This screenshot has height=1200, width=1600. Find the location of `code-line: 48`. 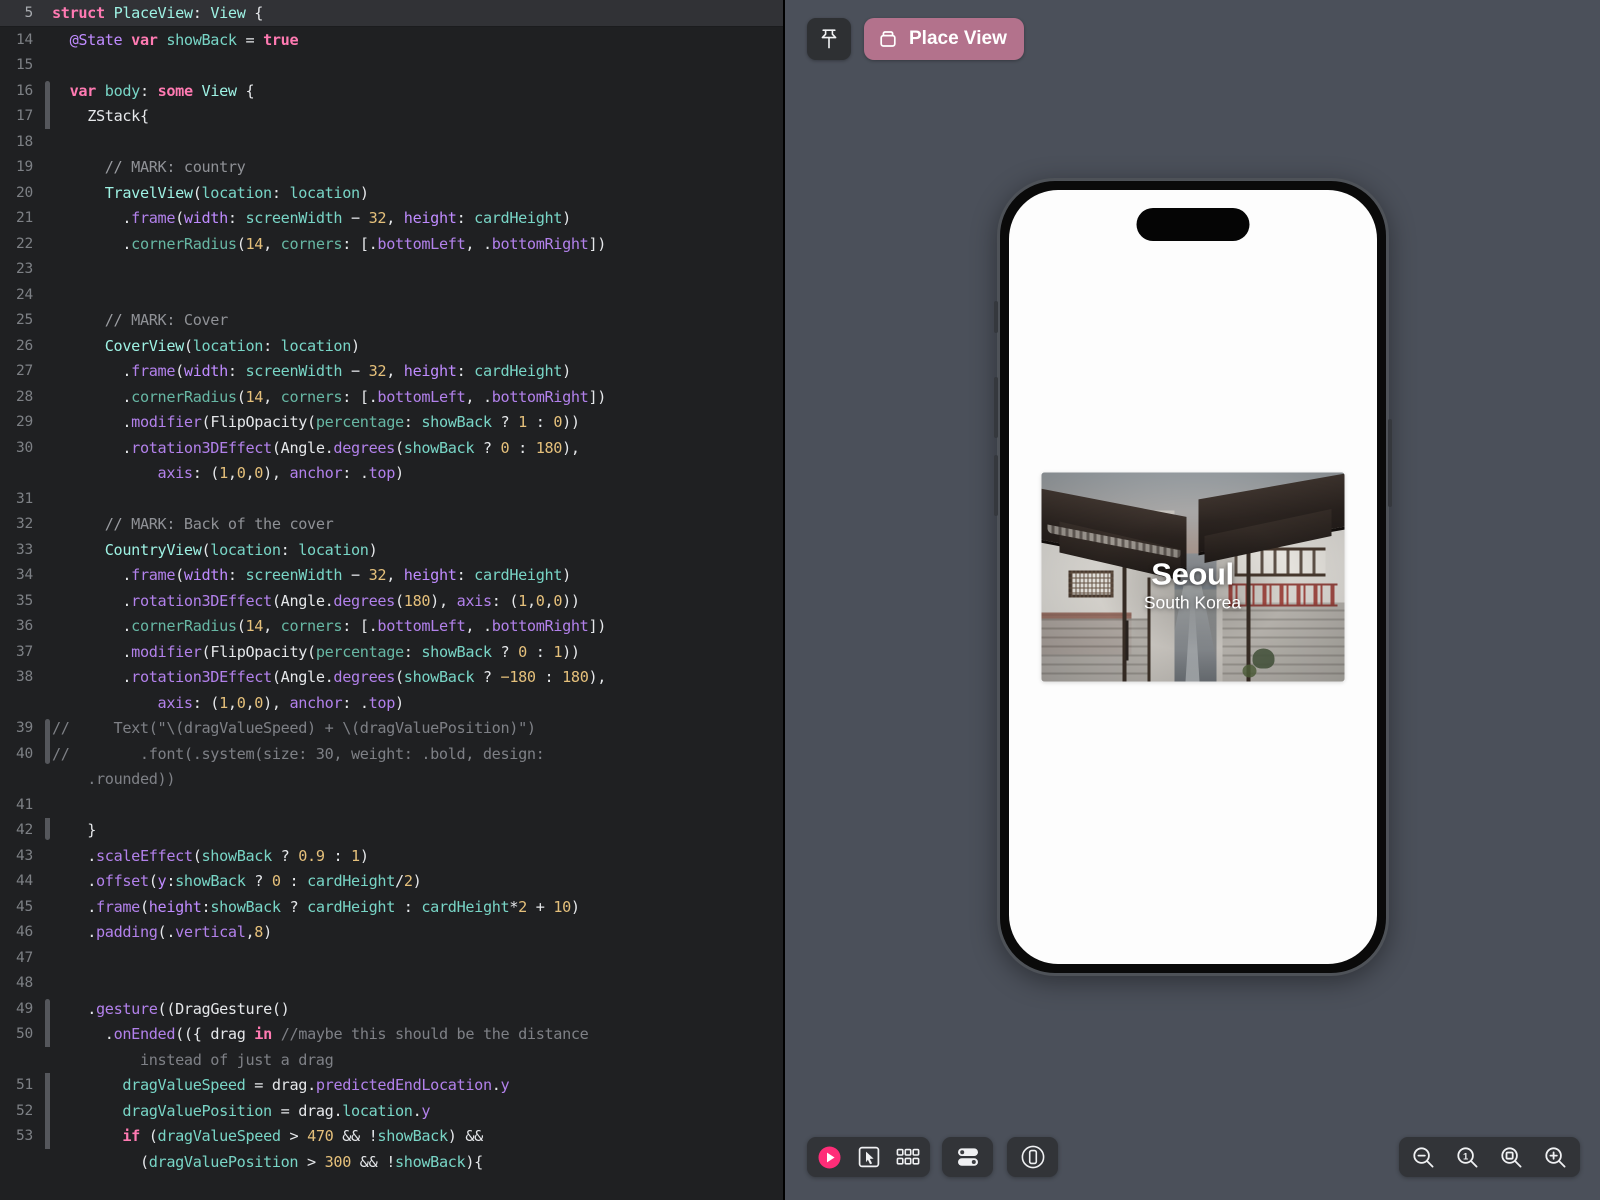

code-line: 48 is located at coordinates (391, 984).